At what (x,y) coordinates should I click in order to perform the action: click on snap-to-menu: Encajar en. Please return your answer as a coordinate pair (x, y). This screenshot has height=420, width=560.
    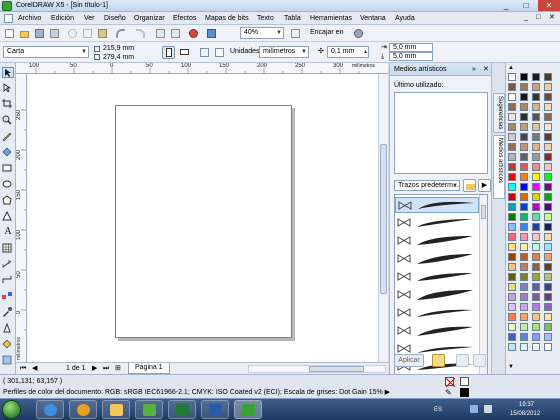
    Looking at the image, I should click on (326, 33).